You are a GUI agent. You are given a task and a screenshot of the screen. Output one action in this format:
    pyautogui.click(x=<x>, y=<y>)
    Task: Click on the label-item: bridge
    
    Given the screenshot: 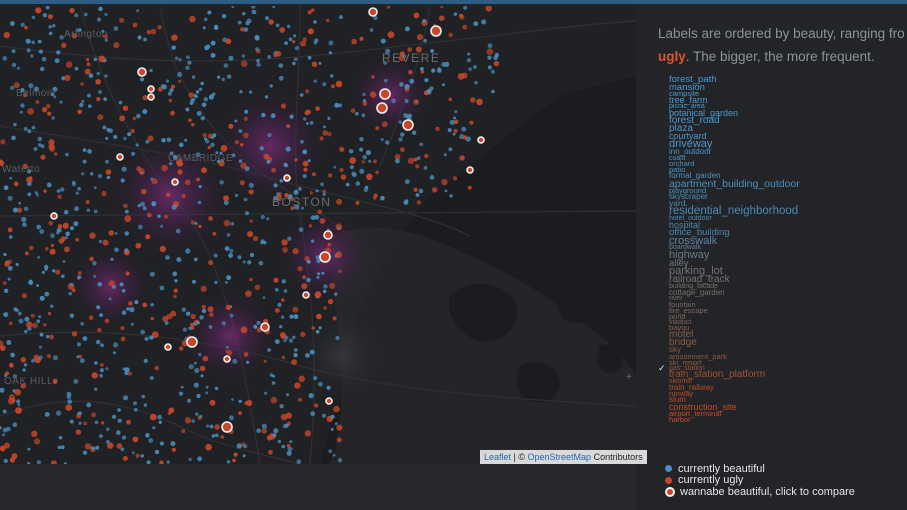 What is the action you would take?
    pyautogui.click(x=787, y=343)
    